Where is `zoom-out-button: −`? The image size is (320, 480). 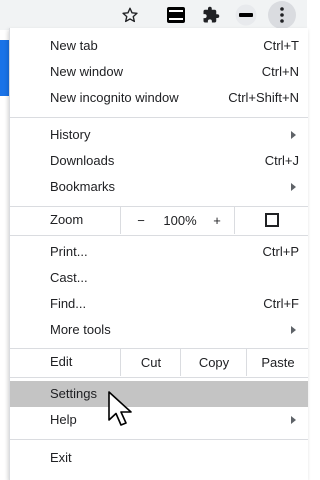 zoom-out-button: − is located at coordinates (140, 220).